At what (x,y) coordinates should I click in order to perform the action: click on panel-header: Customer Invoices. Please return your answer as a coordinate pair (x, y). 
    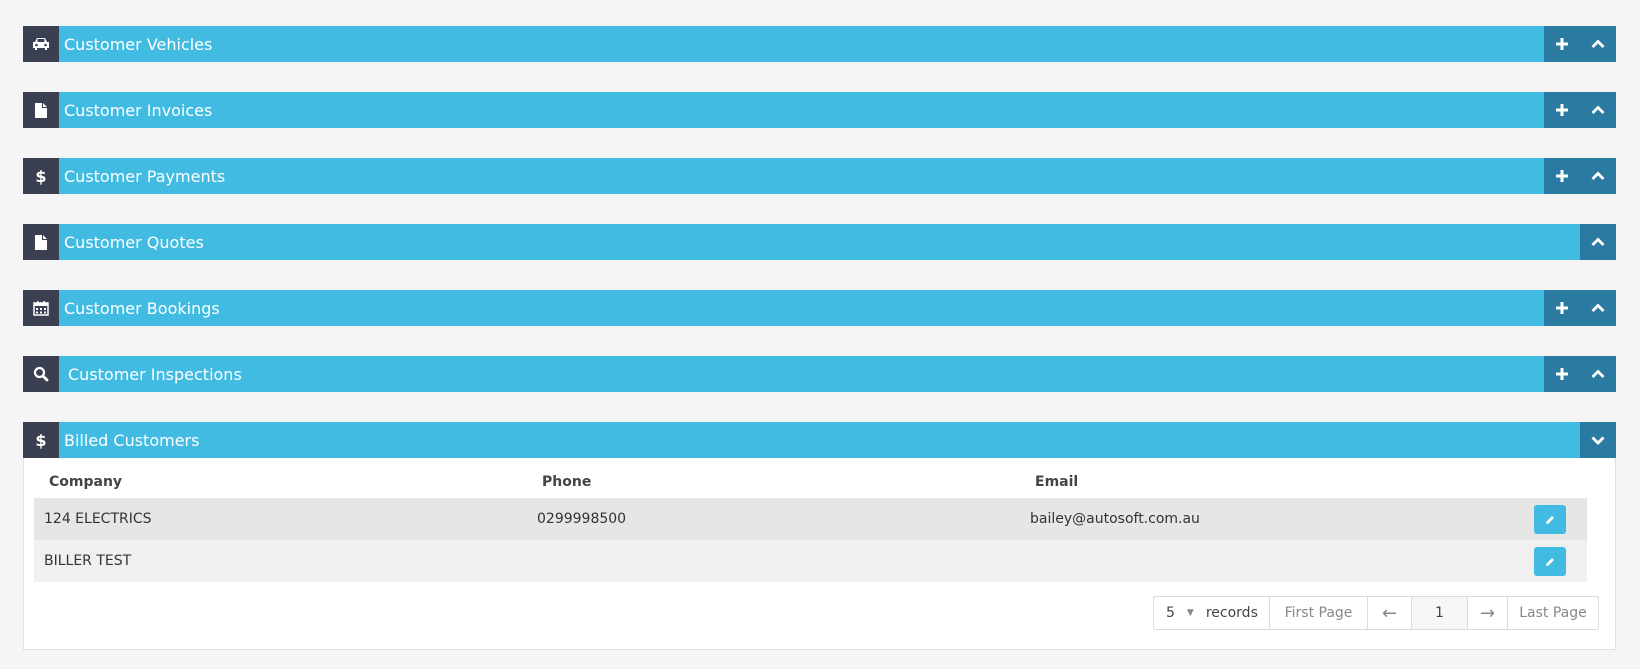
    Looking at the image, I should click on (819, 110).